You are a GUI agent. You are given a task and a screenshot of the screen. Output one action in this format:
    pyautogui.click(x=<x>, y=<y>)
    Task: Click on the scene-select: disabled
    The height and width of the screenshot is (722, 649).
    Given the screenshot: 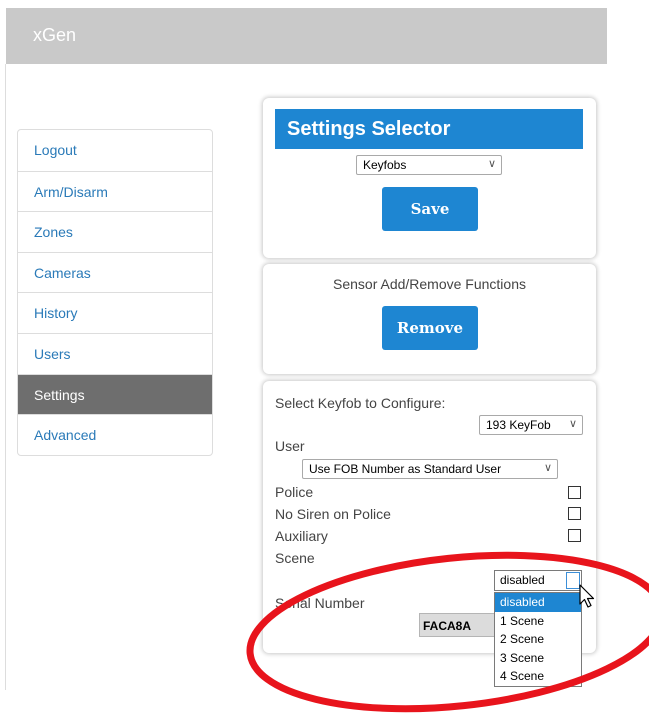 What is the action you would take?
    pyautogui.click(x=538, y=580)
    